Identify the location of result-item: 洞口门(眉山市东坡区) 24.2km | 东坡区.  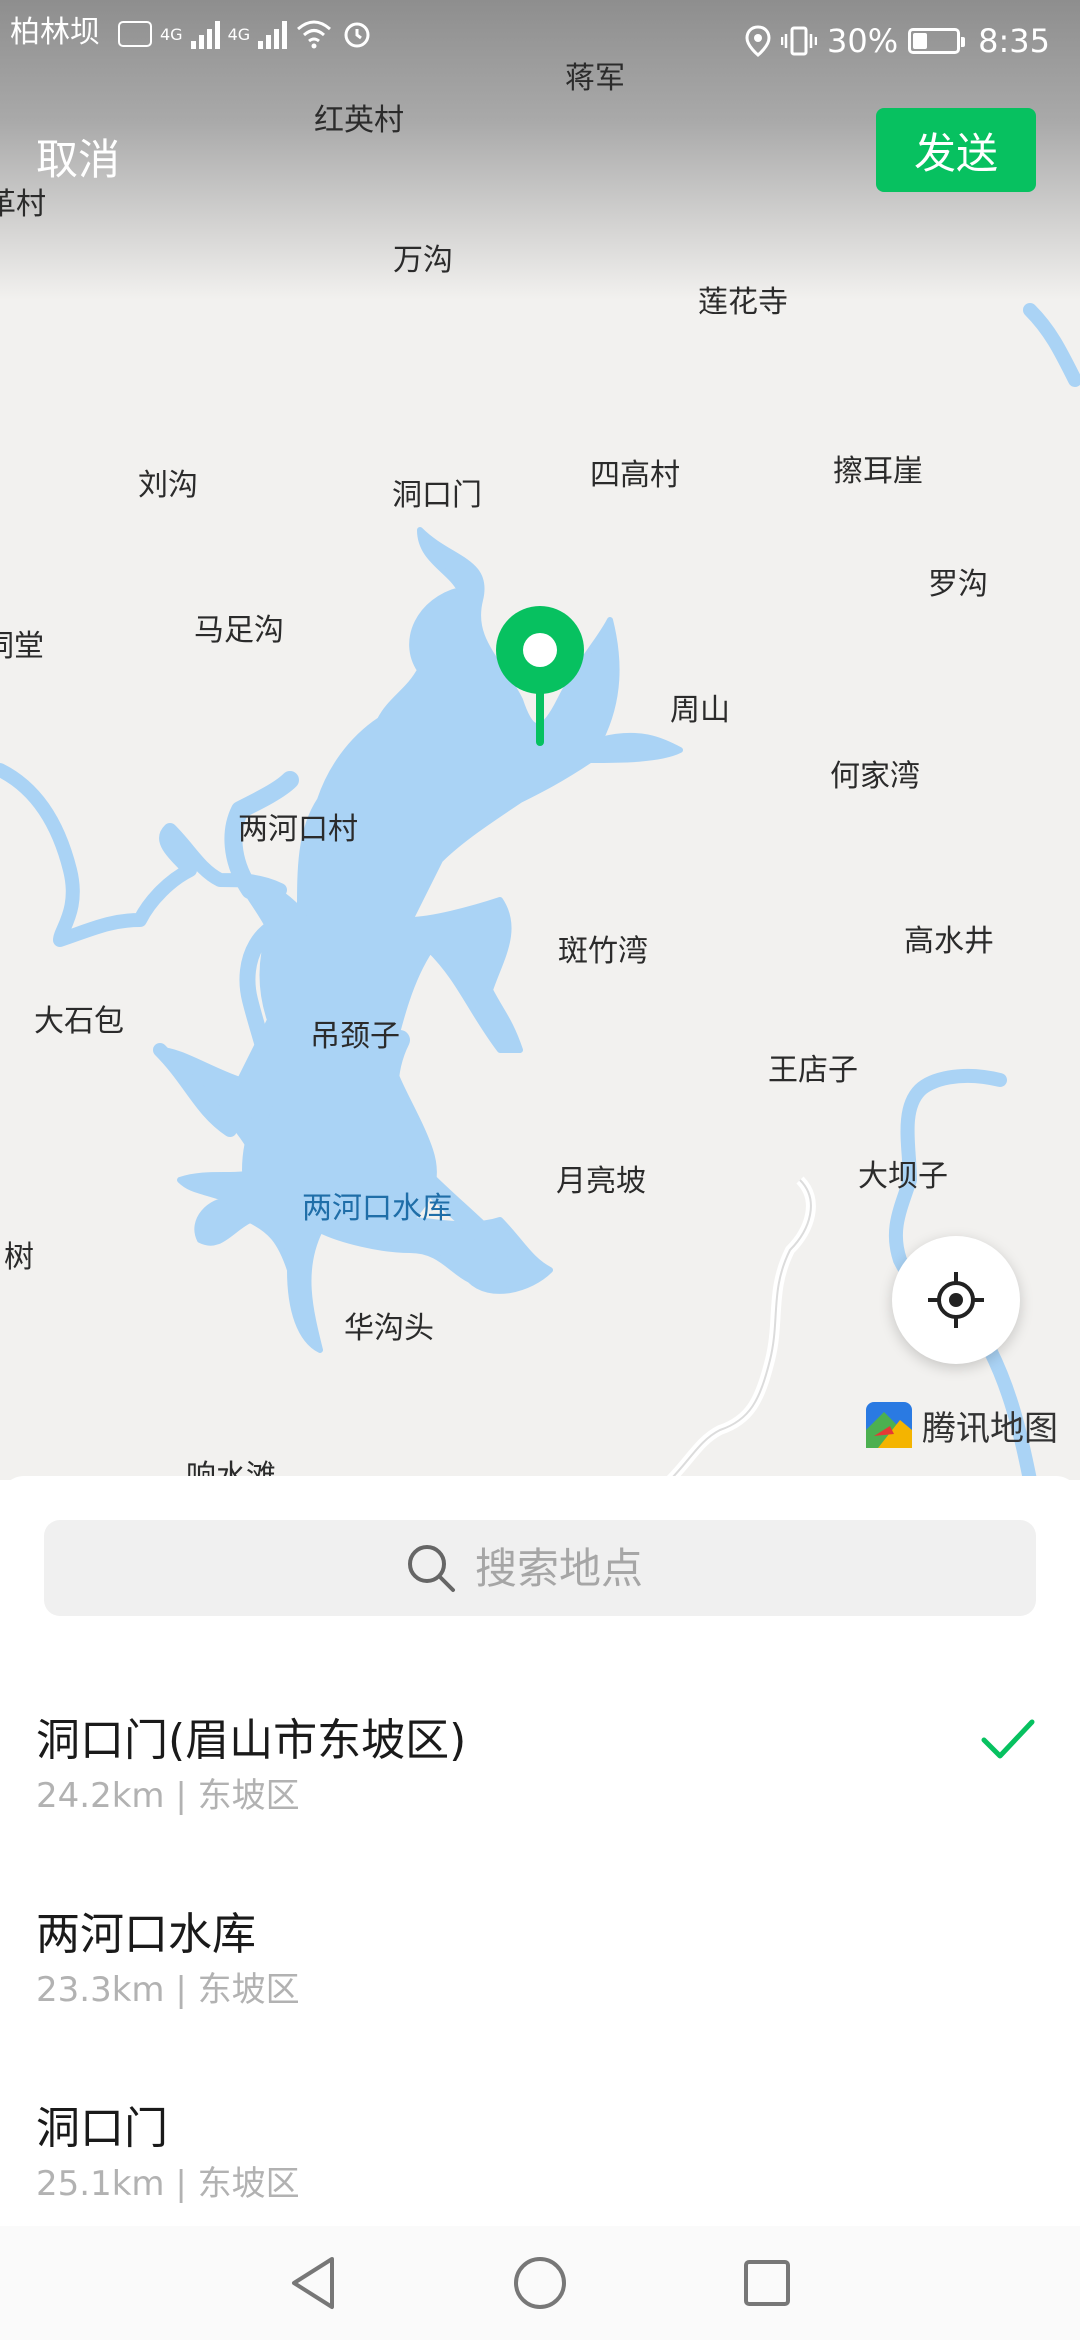
(536, 1799).